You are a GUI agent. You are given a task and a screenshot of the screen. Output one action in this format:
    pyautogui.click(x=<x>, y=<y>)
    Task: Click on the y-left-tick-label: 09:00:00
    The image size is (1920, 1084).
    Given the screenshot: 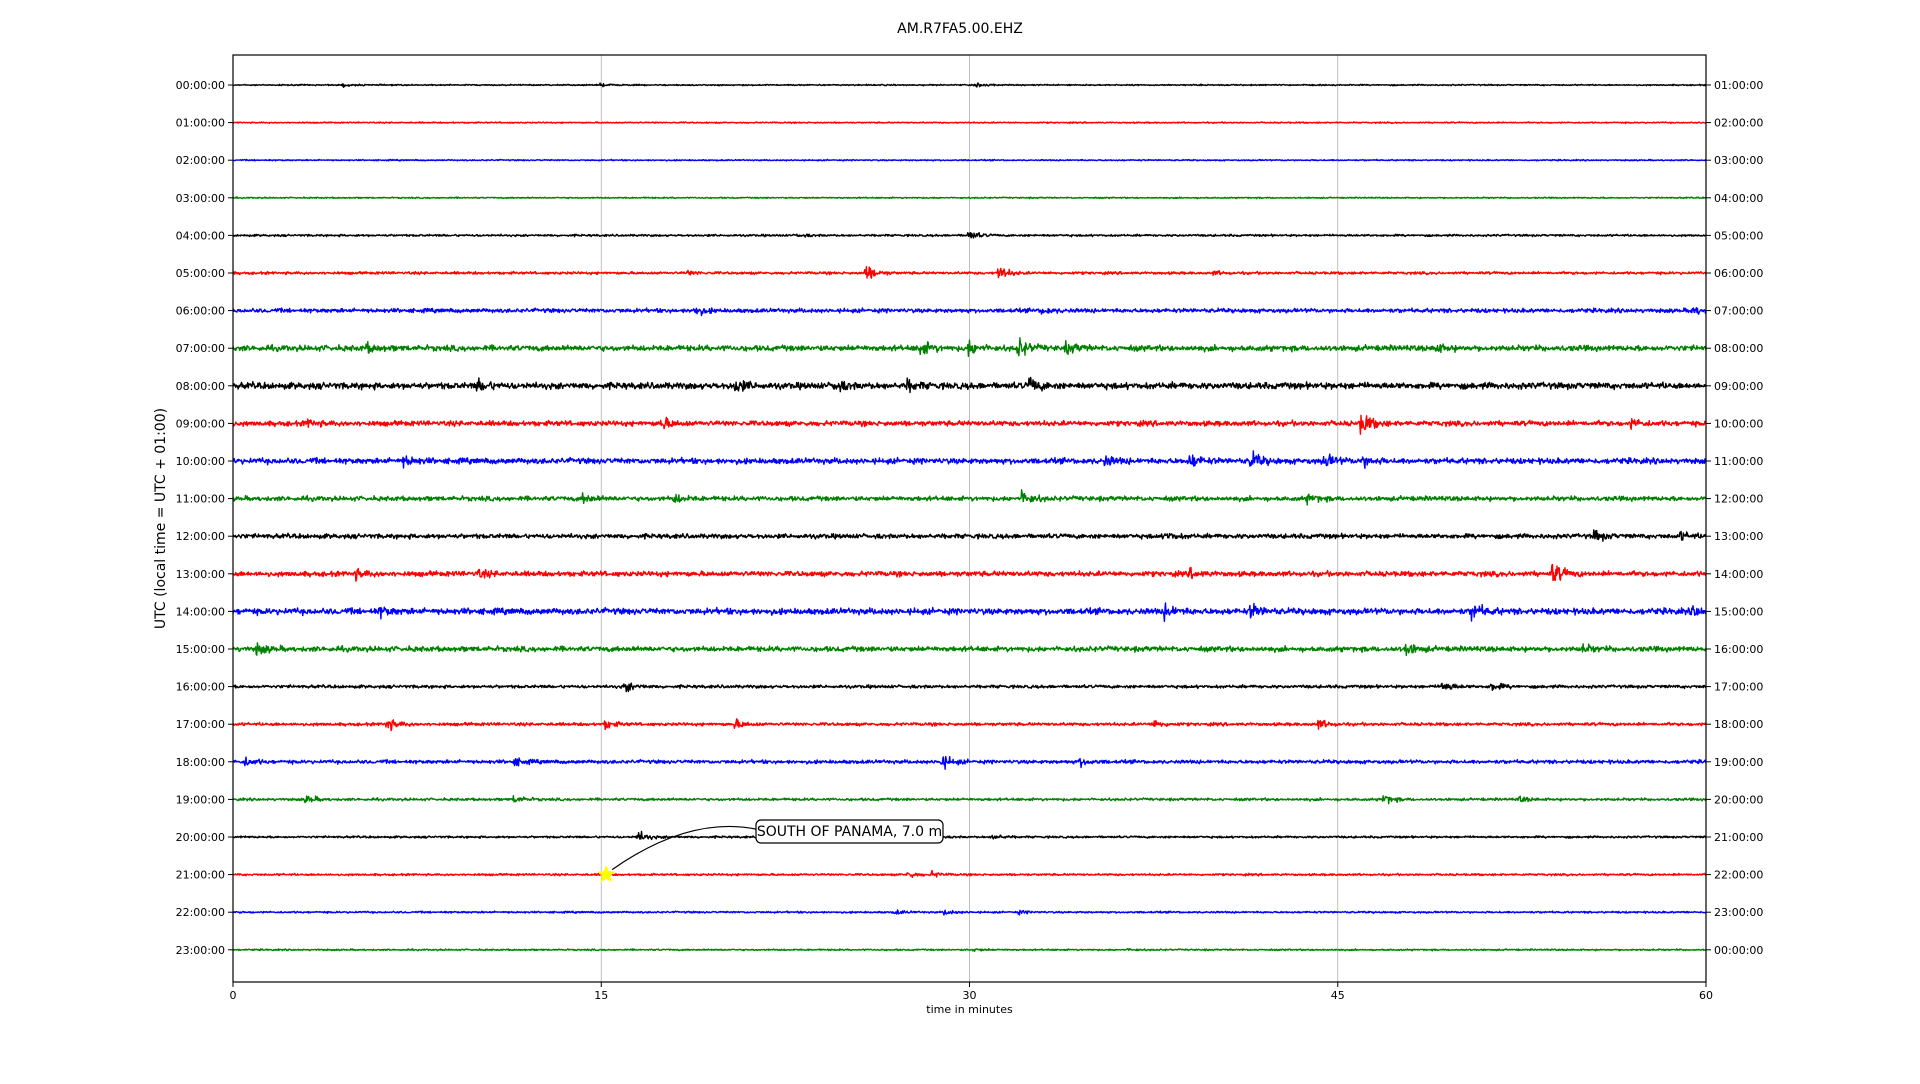 What is the action you would take?
    pyautogui.click(x=200, y=423)
    